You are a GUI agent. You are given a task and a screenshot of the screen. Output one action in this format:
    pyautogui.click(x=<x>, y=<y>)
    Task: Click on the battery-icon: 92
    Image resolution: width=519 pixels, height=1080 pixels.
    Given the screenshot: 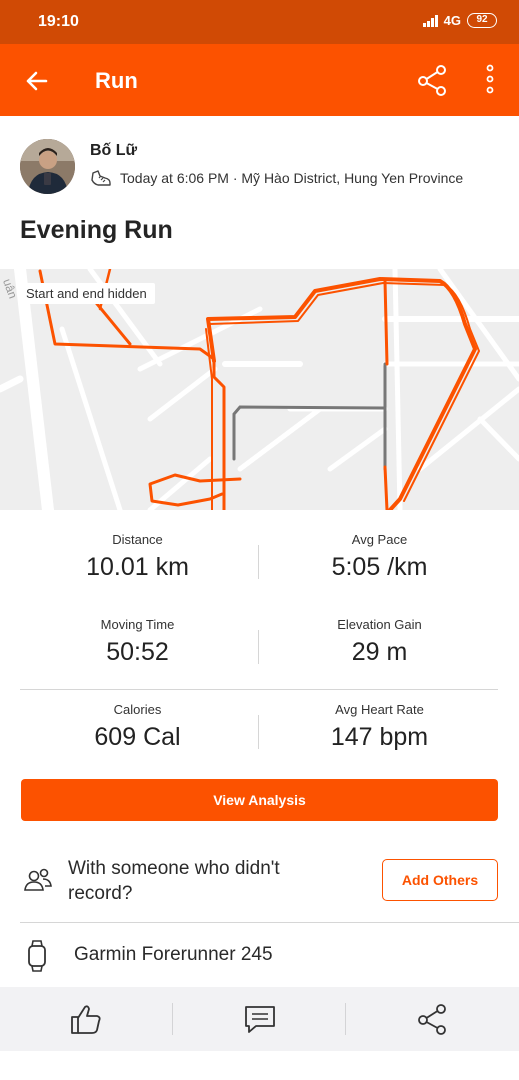 What is the action you would take?
    pyautogui.click(x=482, y=20)
    